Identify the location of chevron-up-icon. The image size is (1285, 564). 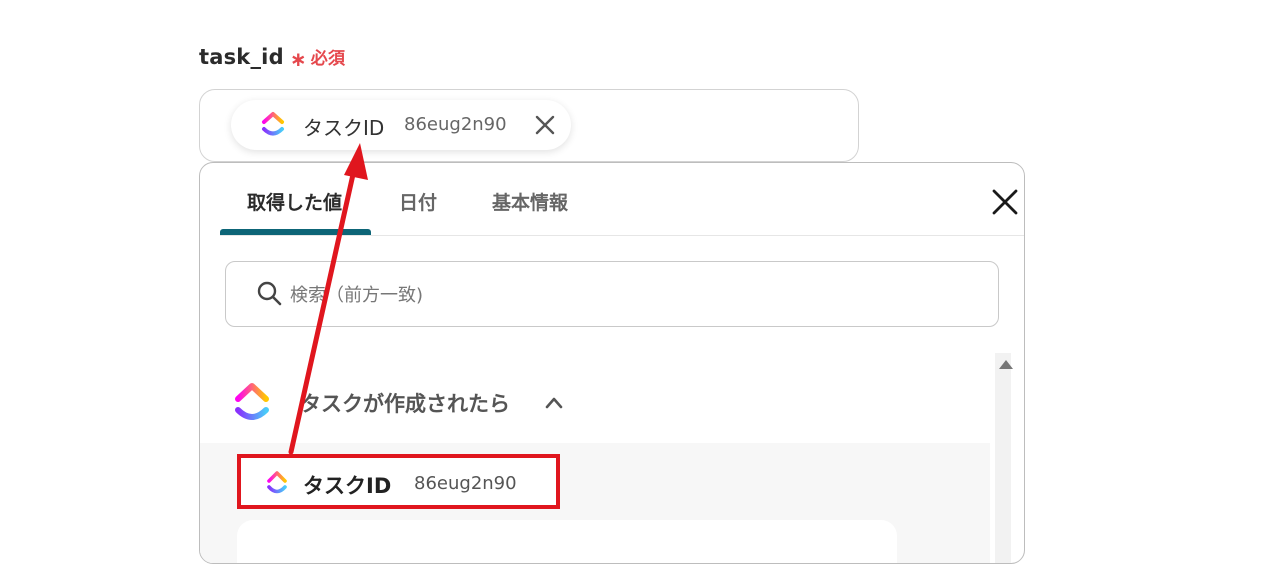
(554, 403).